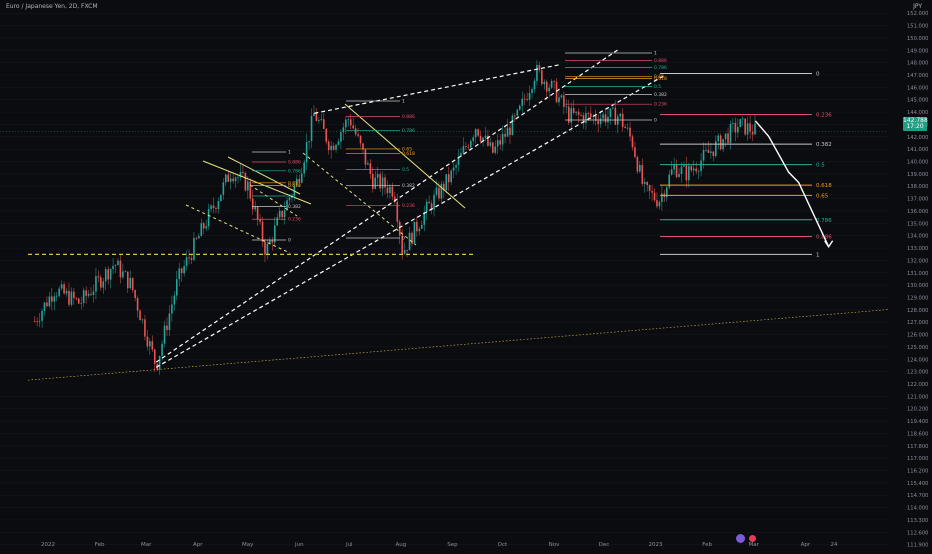  I want to click on fib-small-nov-label: 0.886, so click(660, 61).